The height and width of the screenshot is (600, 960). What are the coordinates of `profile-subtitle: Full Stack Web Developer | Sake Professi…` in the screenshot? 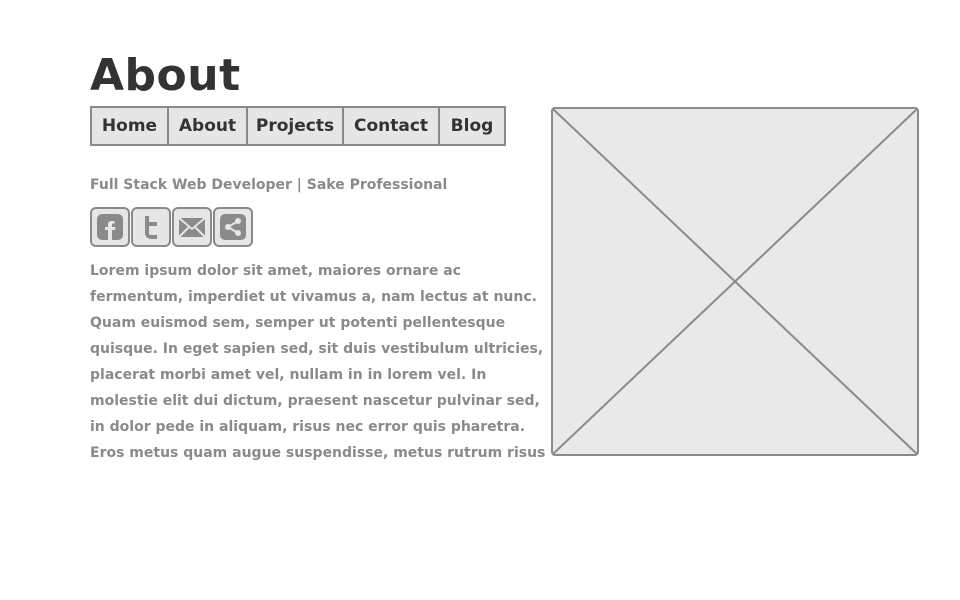 It's located at (269, 185).